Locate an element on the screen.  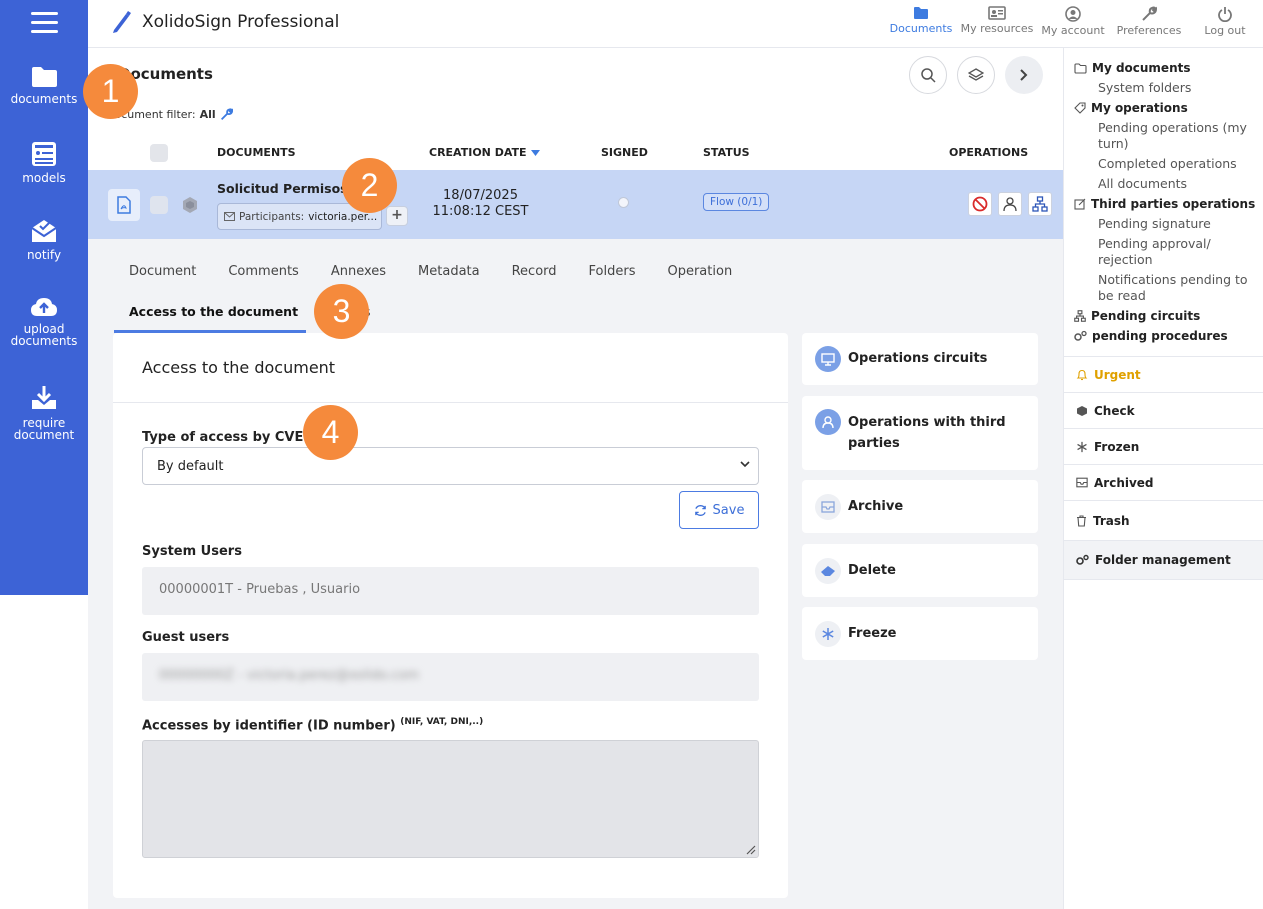
topnav-log-out: Log out is located at coordinates (1225, 21).